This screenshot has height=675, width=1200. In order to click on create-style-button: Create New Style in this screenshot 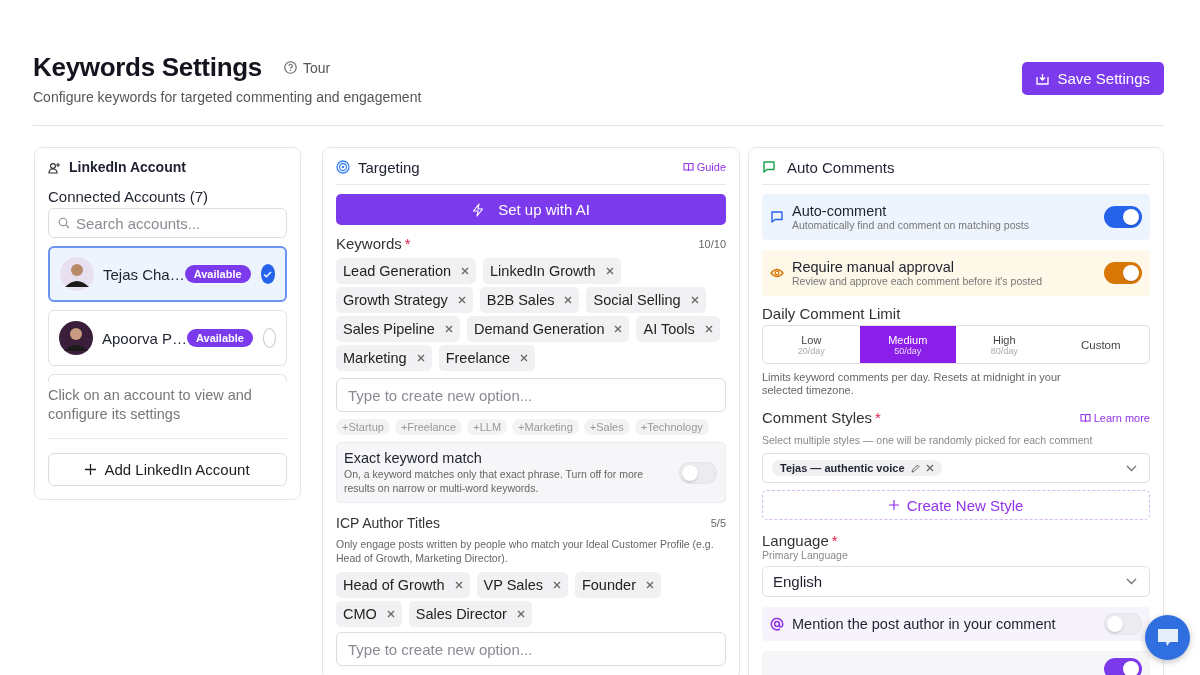, I will do `click(956, 505)`.